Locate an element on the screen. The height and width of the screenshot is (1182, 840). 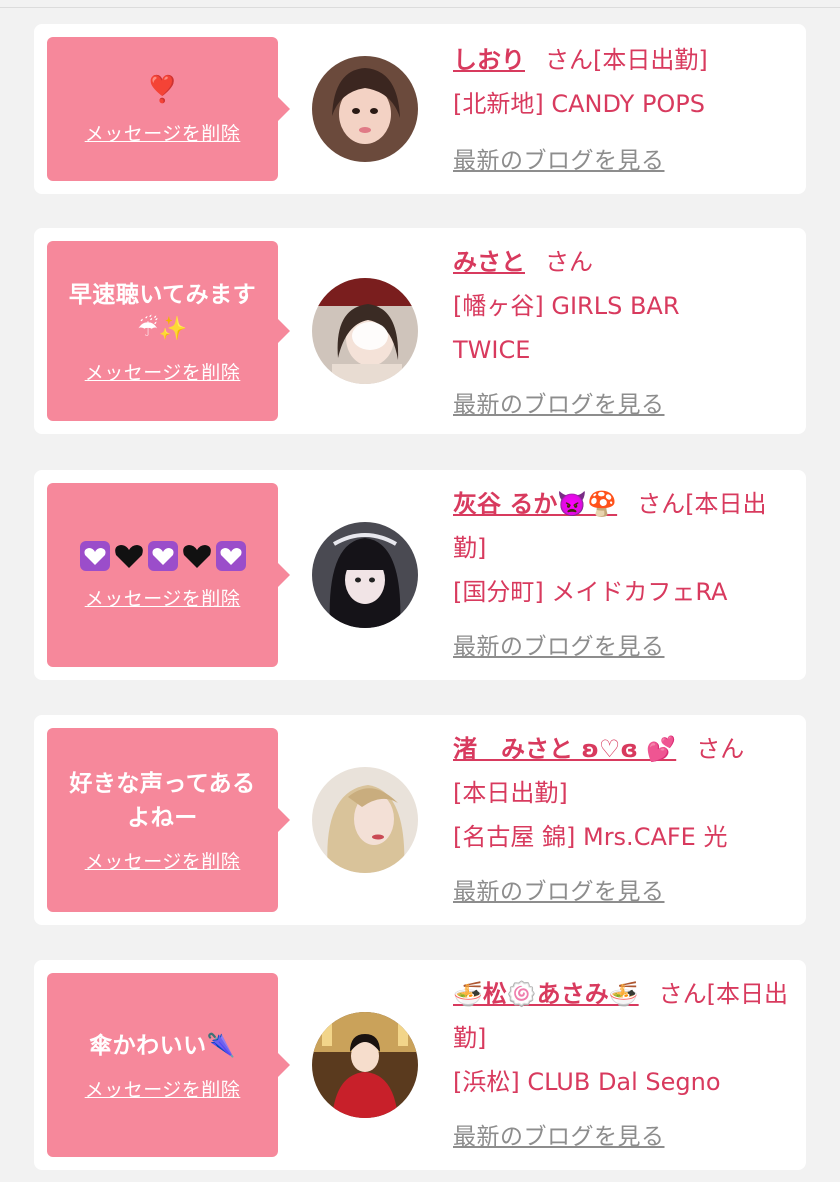
message-text: 傘かわいい🌂 is located at coordinates (162, 1045).